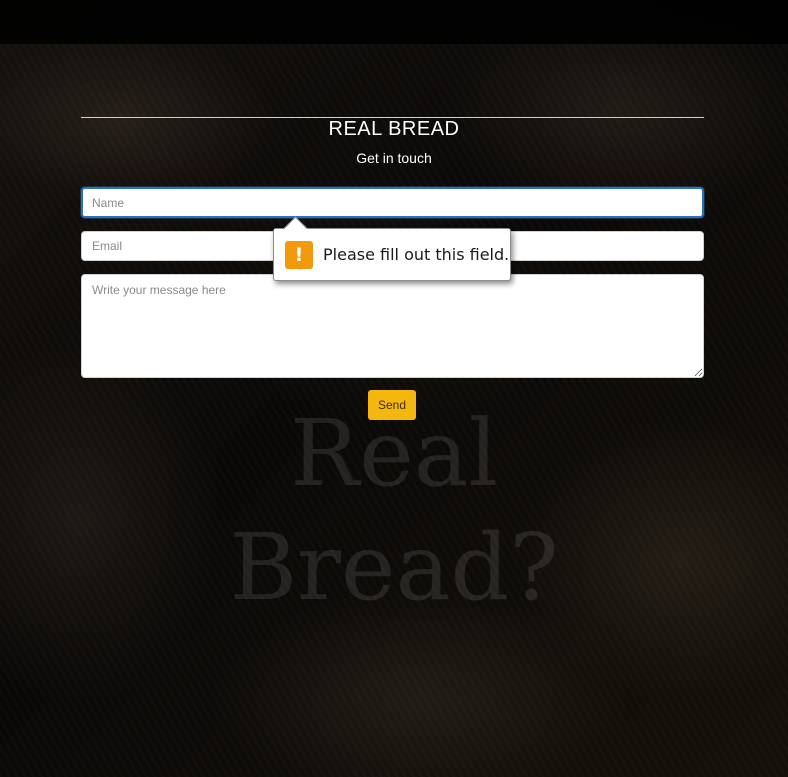 This screenshot has height=777, width=788. What do you see at coordinates (392, 202) in the screenshot?
I see `name-input` at bounding box center [392, 202].